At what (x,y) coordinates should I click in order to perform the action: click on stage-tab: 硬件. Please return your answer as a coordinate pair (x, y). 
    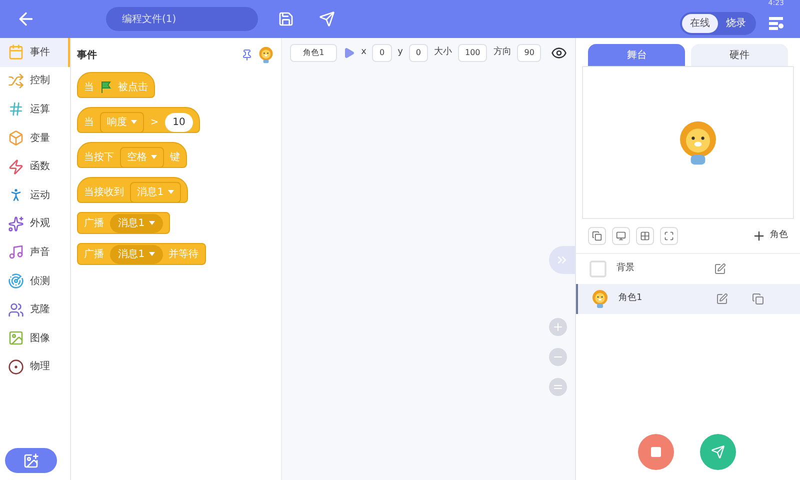
    Looking at the image, I should click on (739, 55).